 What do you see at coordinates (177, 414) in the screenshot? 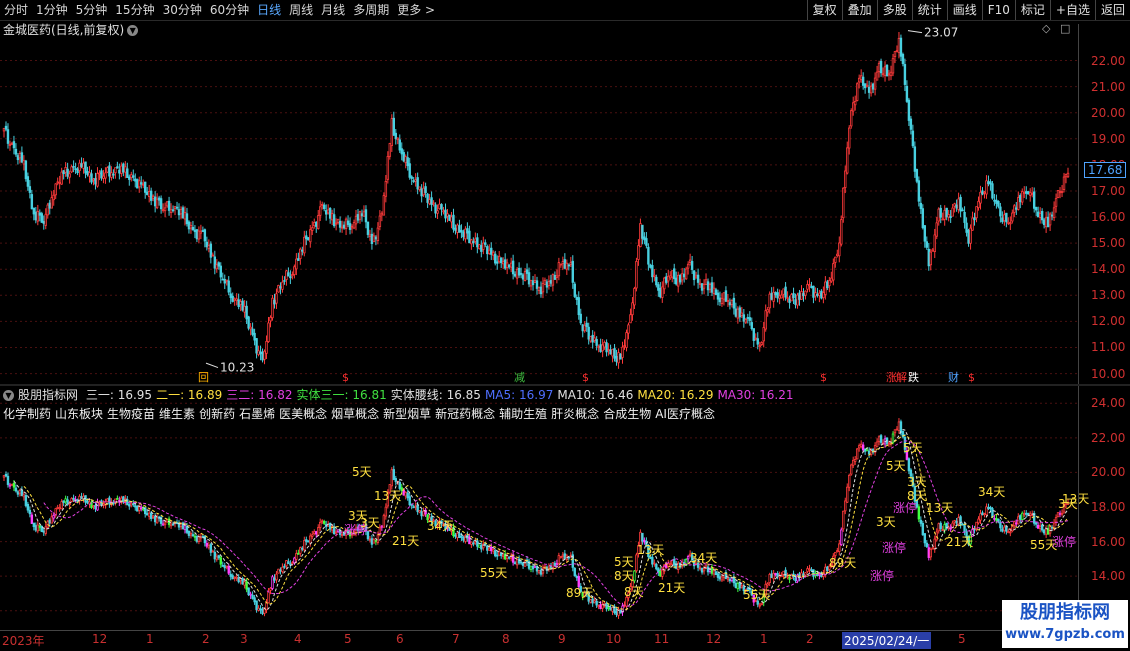
I see `concept-tag: 维生素` at bounding box center [177, 414].